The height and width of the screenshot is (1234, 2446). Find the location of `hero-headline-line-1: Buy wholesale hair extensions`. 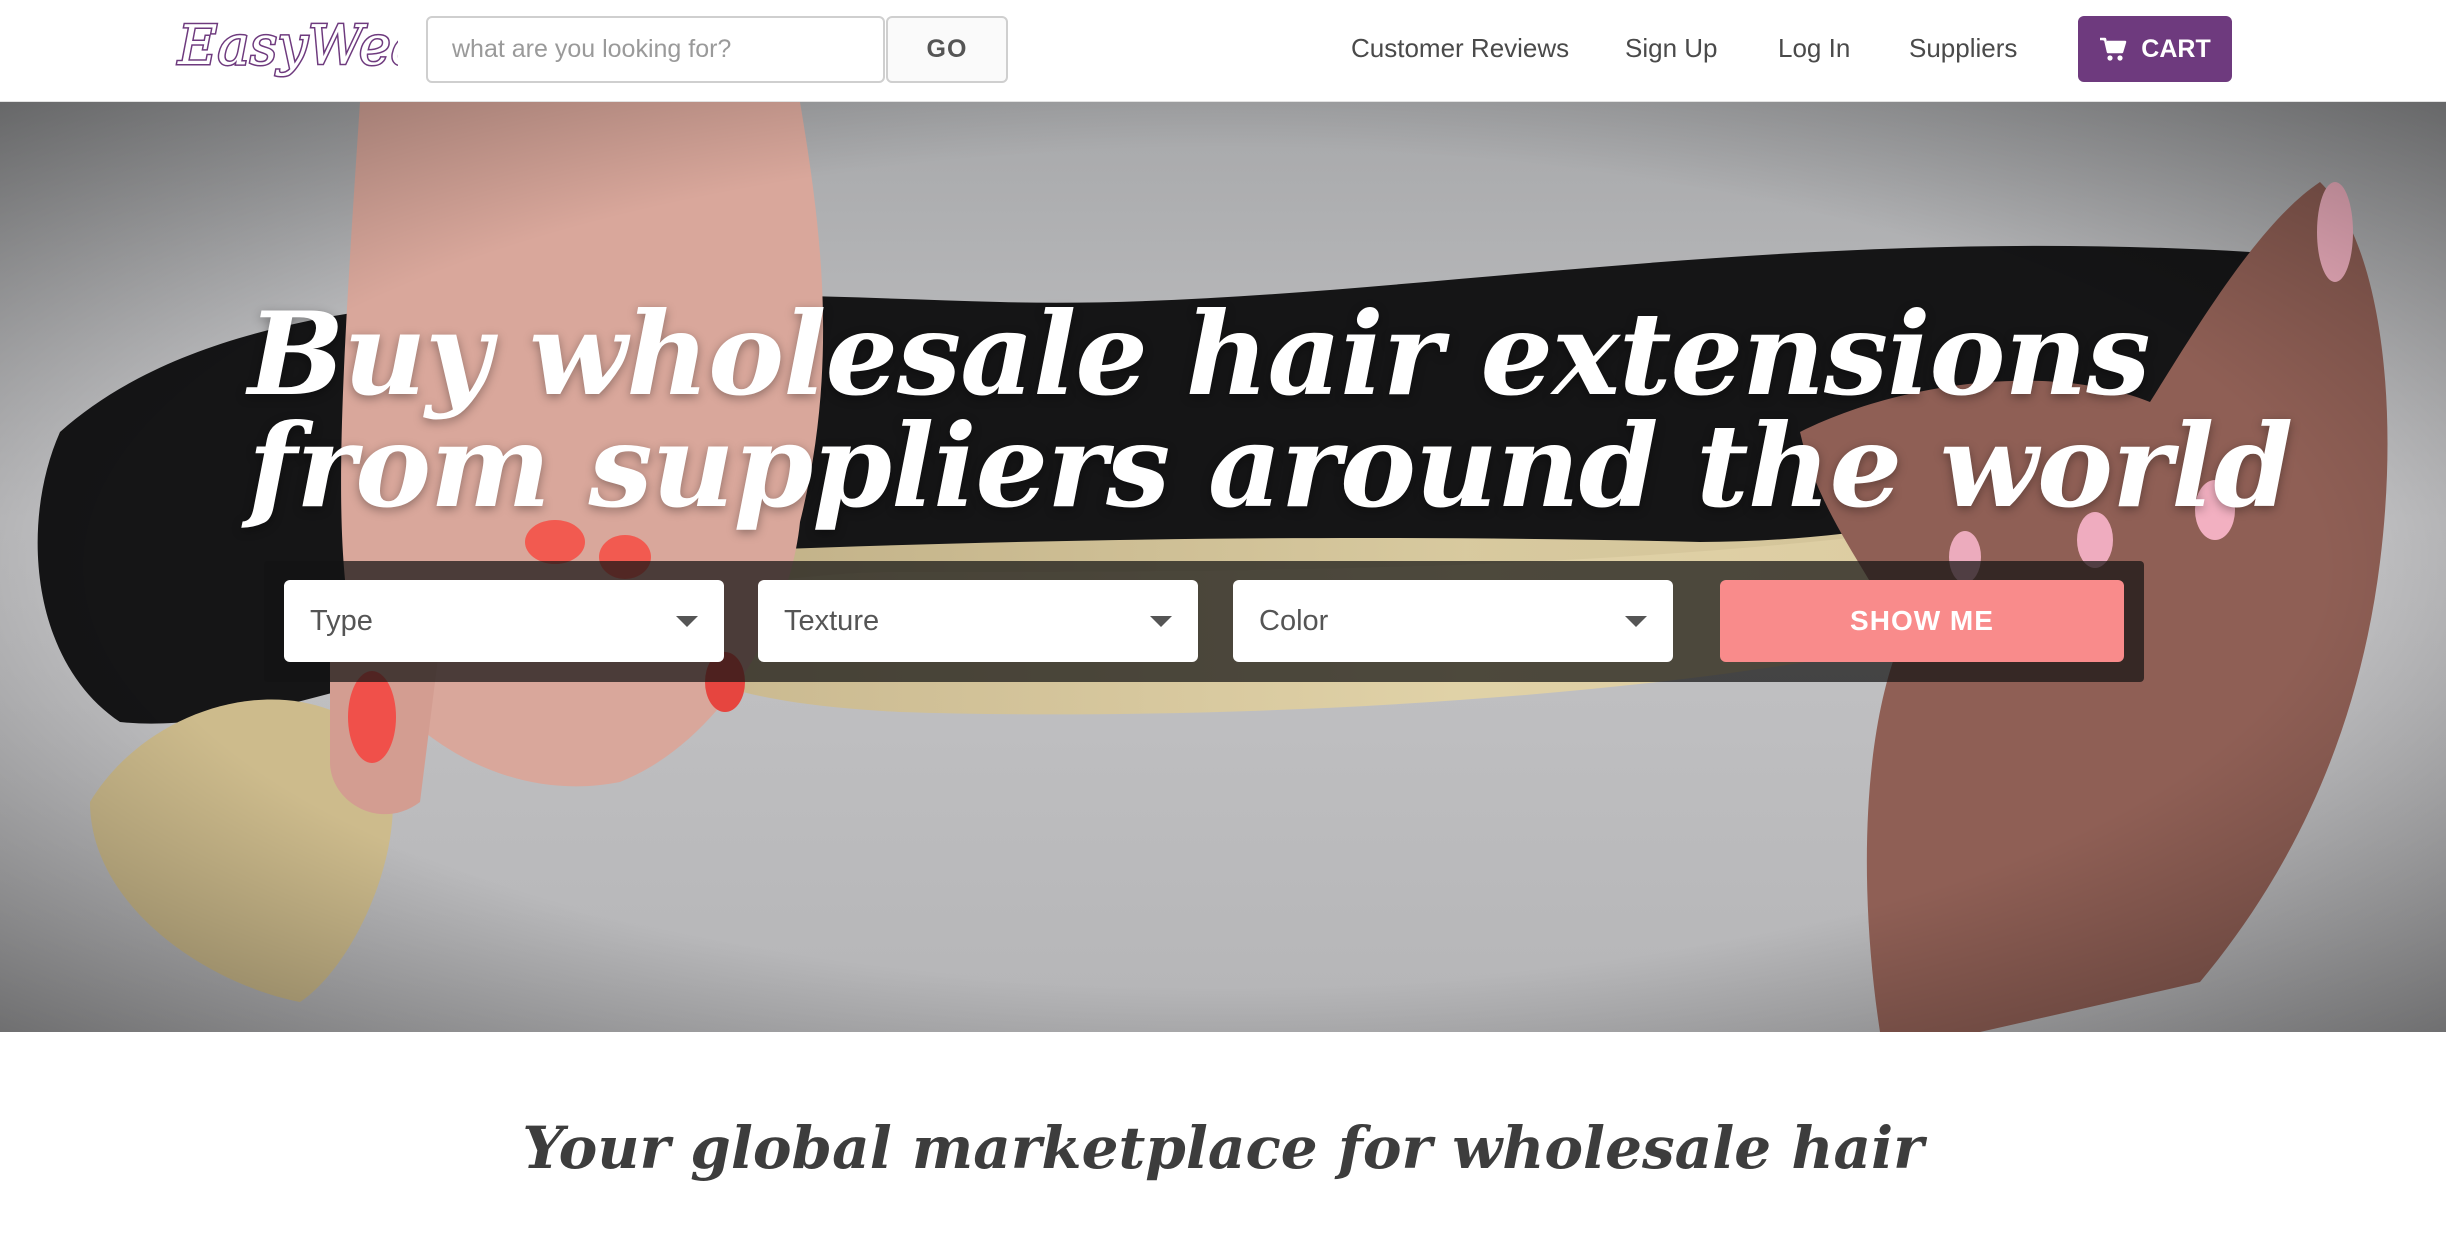

hero-headline-line-1: Buy wholesale hair extensions is located at coordinates (1199, 354).